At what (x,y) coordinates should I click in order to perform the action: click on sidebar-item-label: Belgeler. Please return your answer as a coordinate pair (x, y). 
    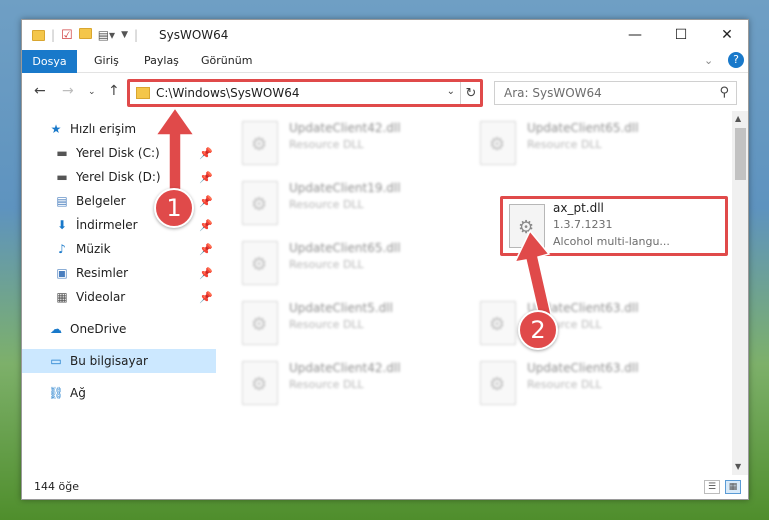
    Looking at the image, I should click on (101, 201).